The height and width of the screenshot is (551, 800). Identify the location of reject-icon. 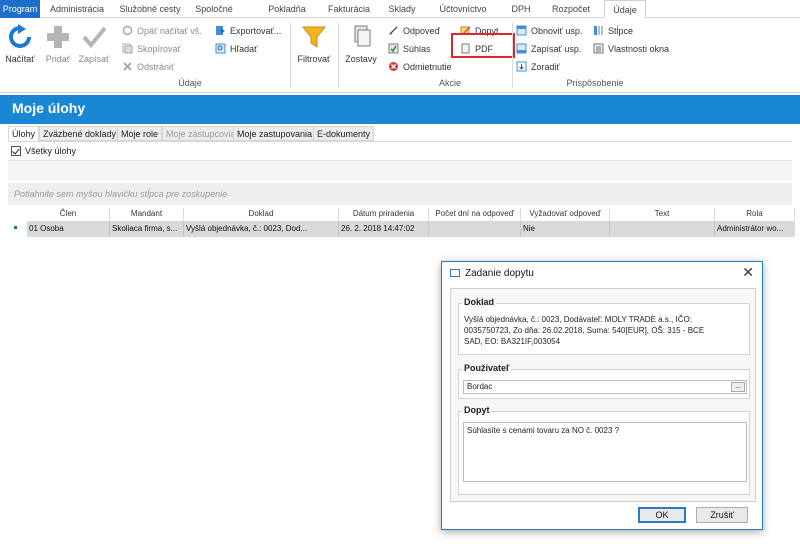
(393, 66).